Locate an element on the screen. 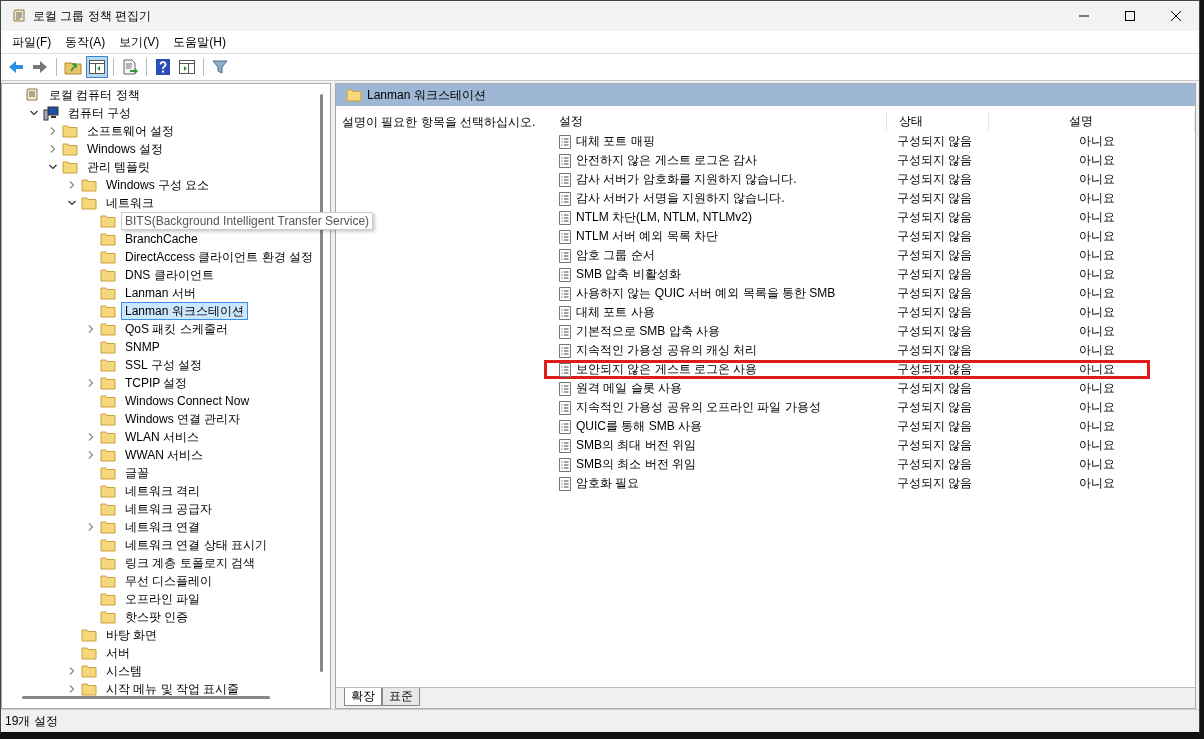  tree-item: 서버 is located at coordinates (118, 653).